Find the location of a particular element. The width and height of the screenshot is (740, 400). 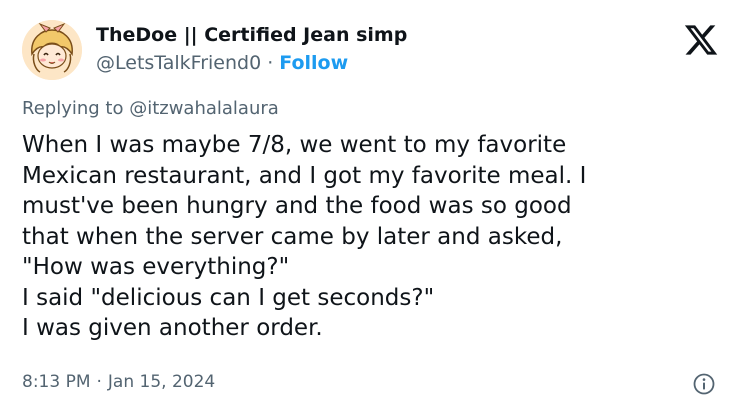

avatar is located at coordinates (52, 50).